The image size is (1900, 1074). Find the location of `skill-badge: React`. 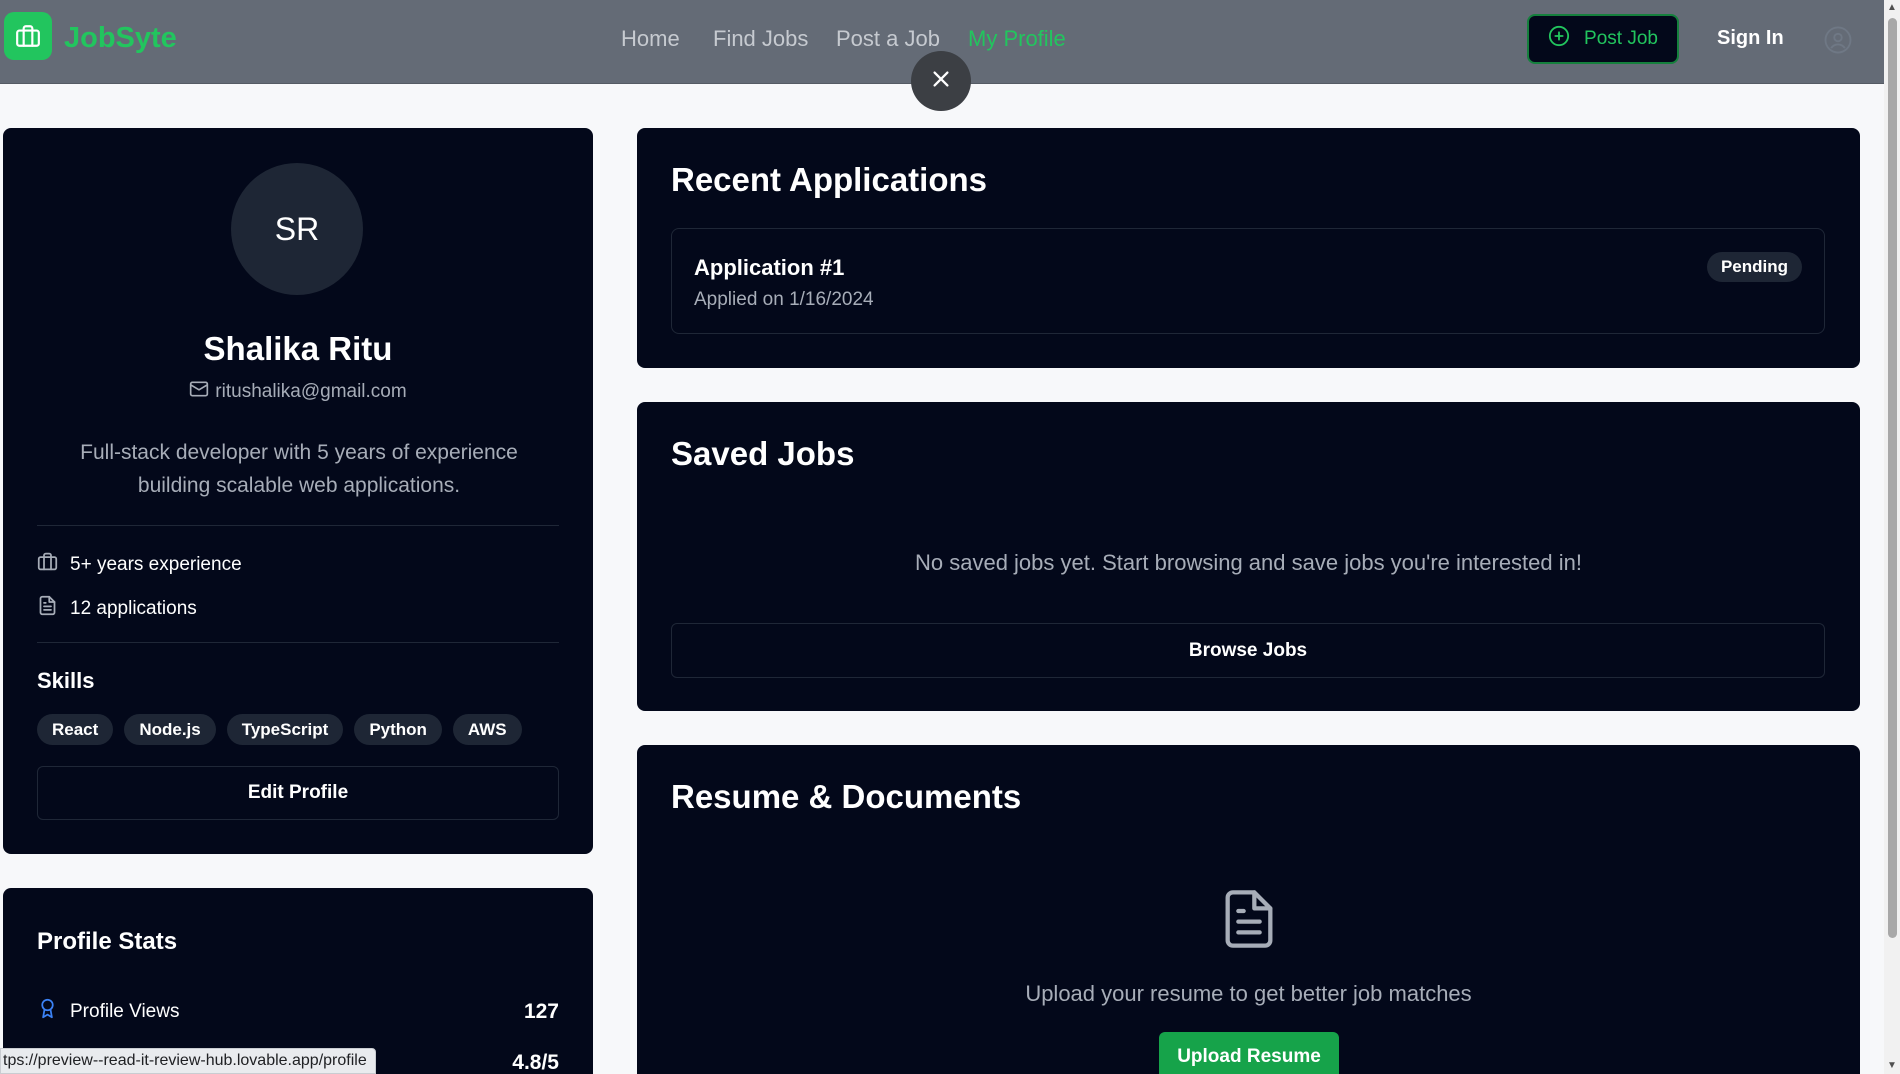

skill-badge: React is located at coordinates (75, 729).